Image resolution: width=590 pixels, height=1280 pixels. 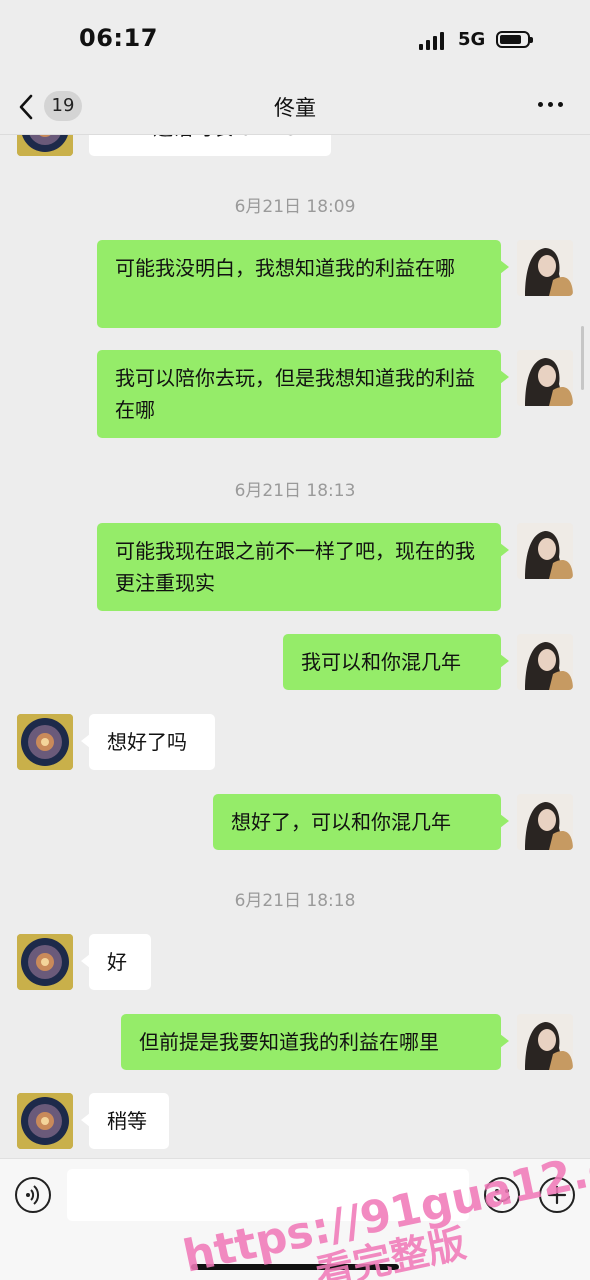 What do you see at coordinates (268, 1195) in the screenshot?
I see `message-input` at bounding box center [268, 1195].